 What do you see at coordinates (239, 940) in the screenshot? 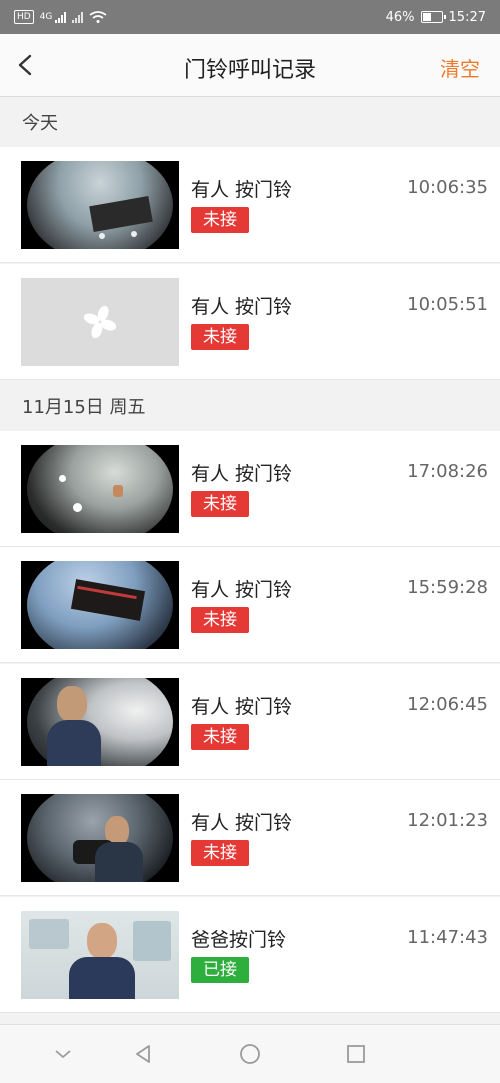
I see `record-title: 爸爸按门铃` at bounding box center [239, 940].